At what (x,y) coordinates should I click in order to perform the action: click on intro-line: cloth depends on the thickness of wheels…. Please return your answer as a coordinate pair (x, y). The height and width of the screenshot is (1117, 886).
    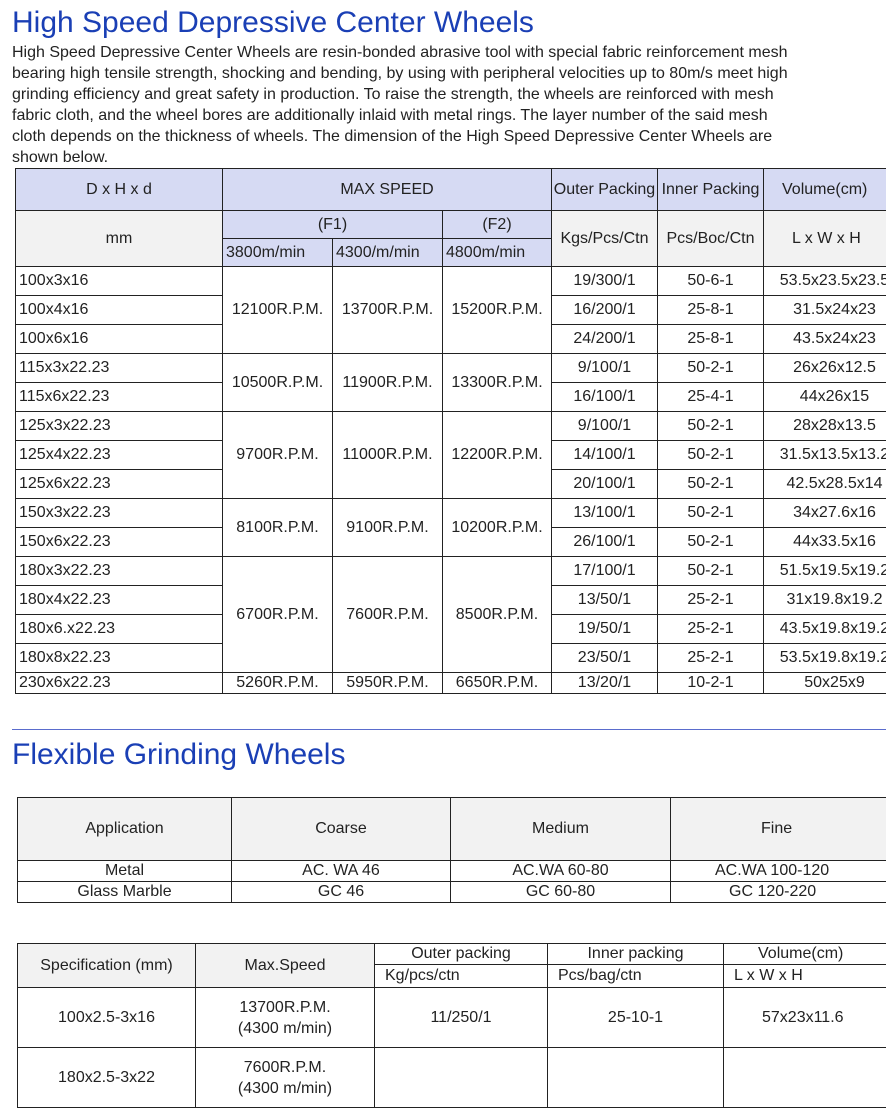
    Looking at the image, I should click on (392, 136).